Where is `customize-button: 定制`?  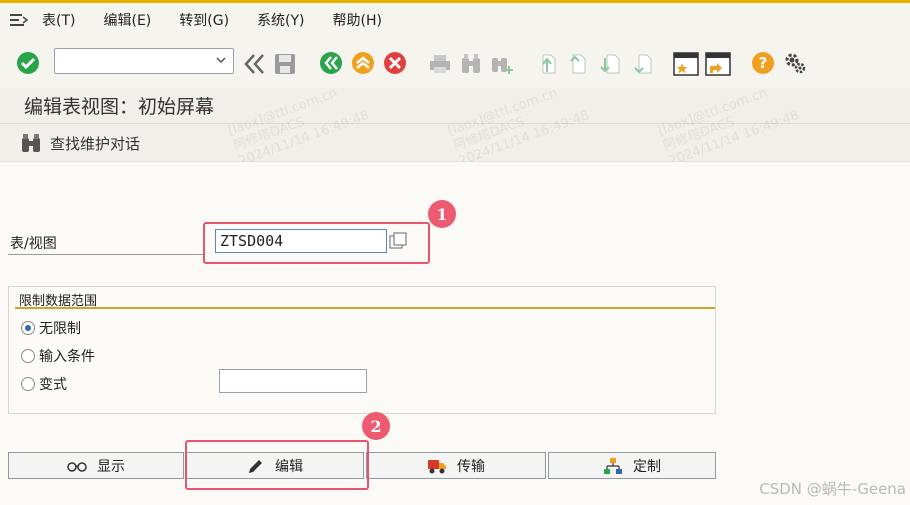
customize-button: 定制 is located at coordinates (632, 465).